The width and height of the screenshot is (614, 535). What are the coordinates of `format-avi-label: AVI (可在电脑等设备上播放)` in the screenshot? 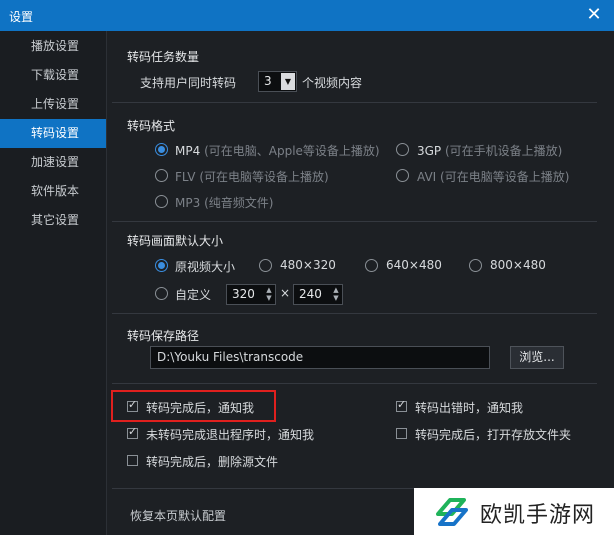 It's located at (493, 176).